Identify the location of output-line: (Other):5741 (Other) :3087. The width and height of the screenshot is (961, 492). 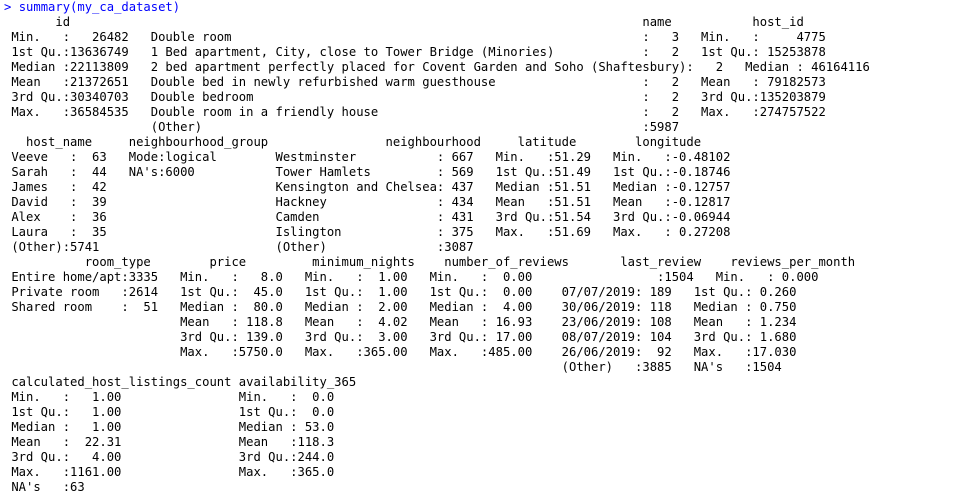
(375, 247).